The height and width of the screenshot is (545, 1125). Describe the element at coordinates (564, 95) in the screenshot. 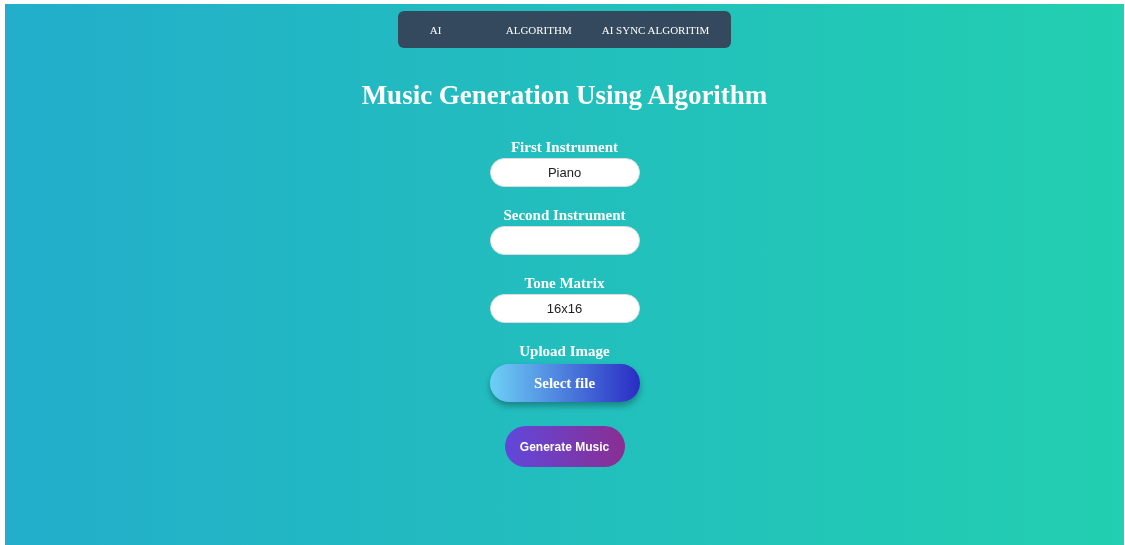

I see `page-title: Music Generation Using Algorithm` at that location.